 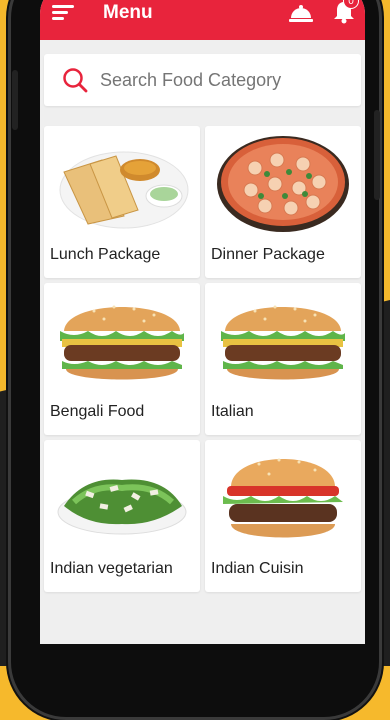 I want to click on menu-icon, so click(x=63, y=13).